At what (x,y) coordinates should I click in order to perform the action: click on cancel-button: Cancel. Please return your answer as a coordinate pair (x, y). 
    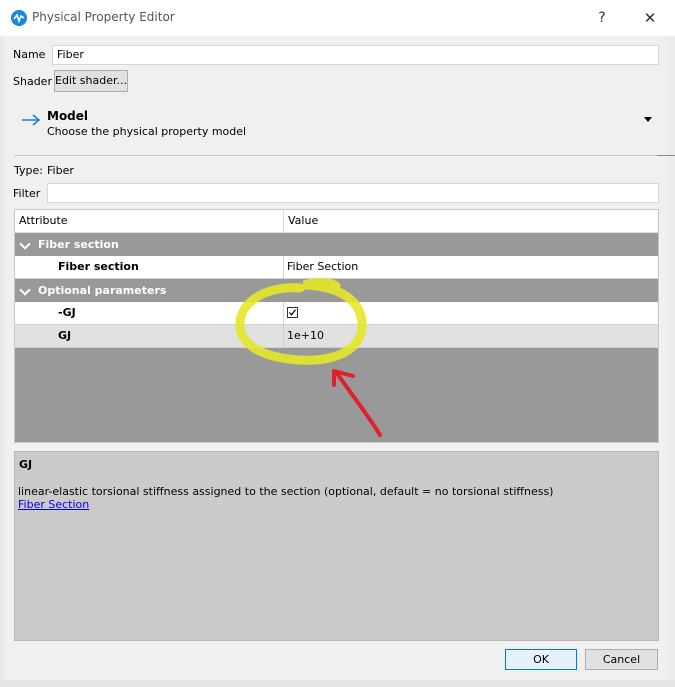
    Looking at the image, I should click on (621, 659).